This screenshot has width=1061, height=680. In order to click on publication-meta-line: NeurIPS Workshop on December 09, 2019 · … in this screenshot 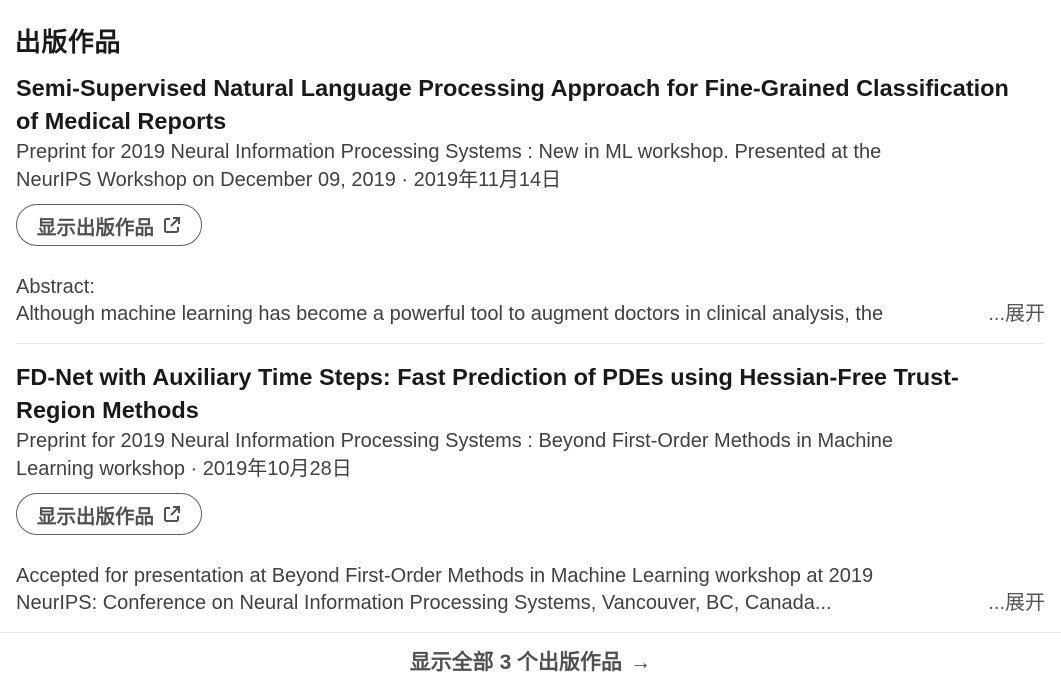, I will do `click(289, 180)`.